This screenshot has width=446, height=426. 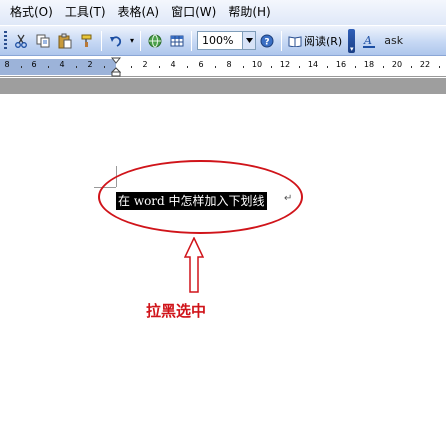 I want to click on table-button, so click(x=177, y=41).